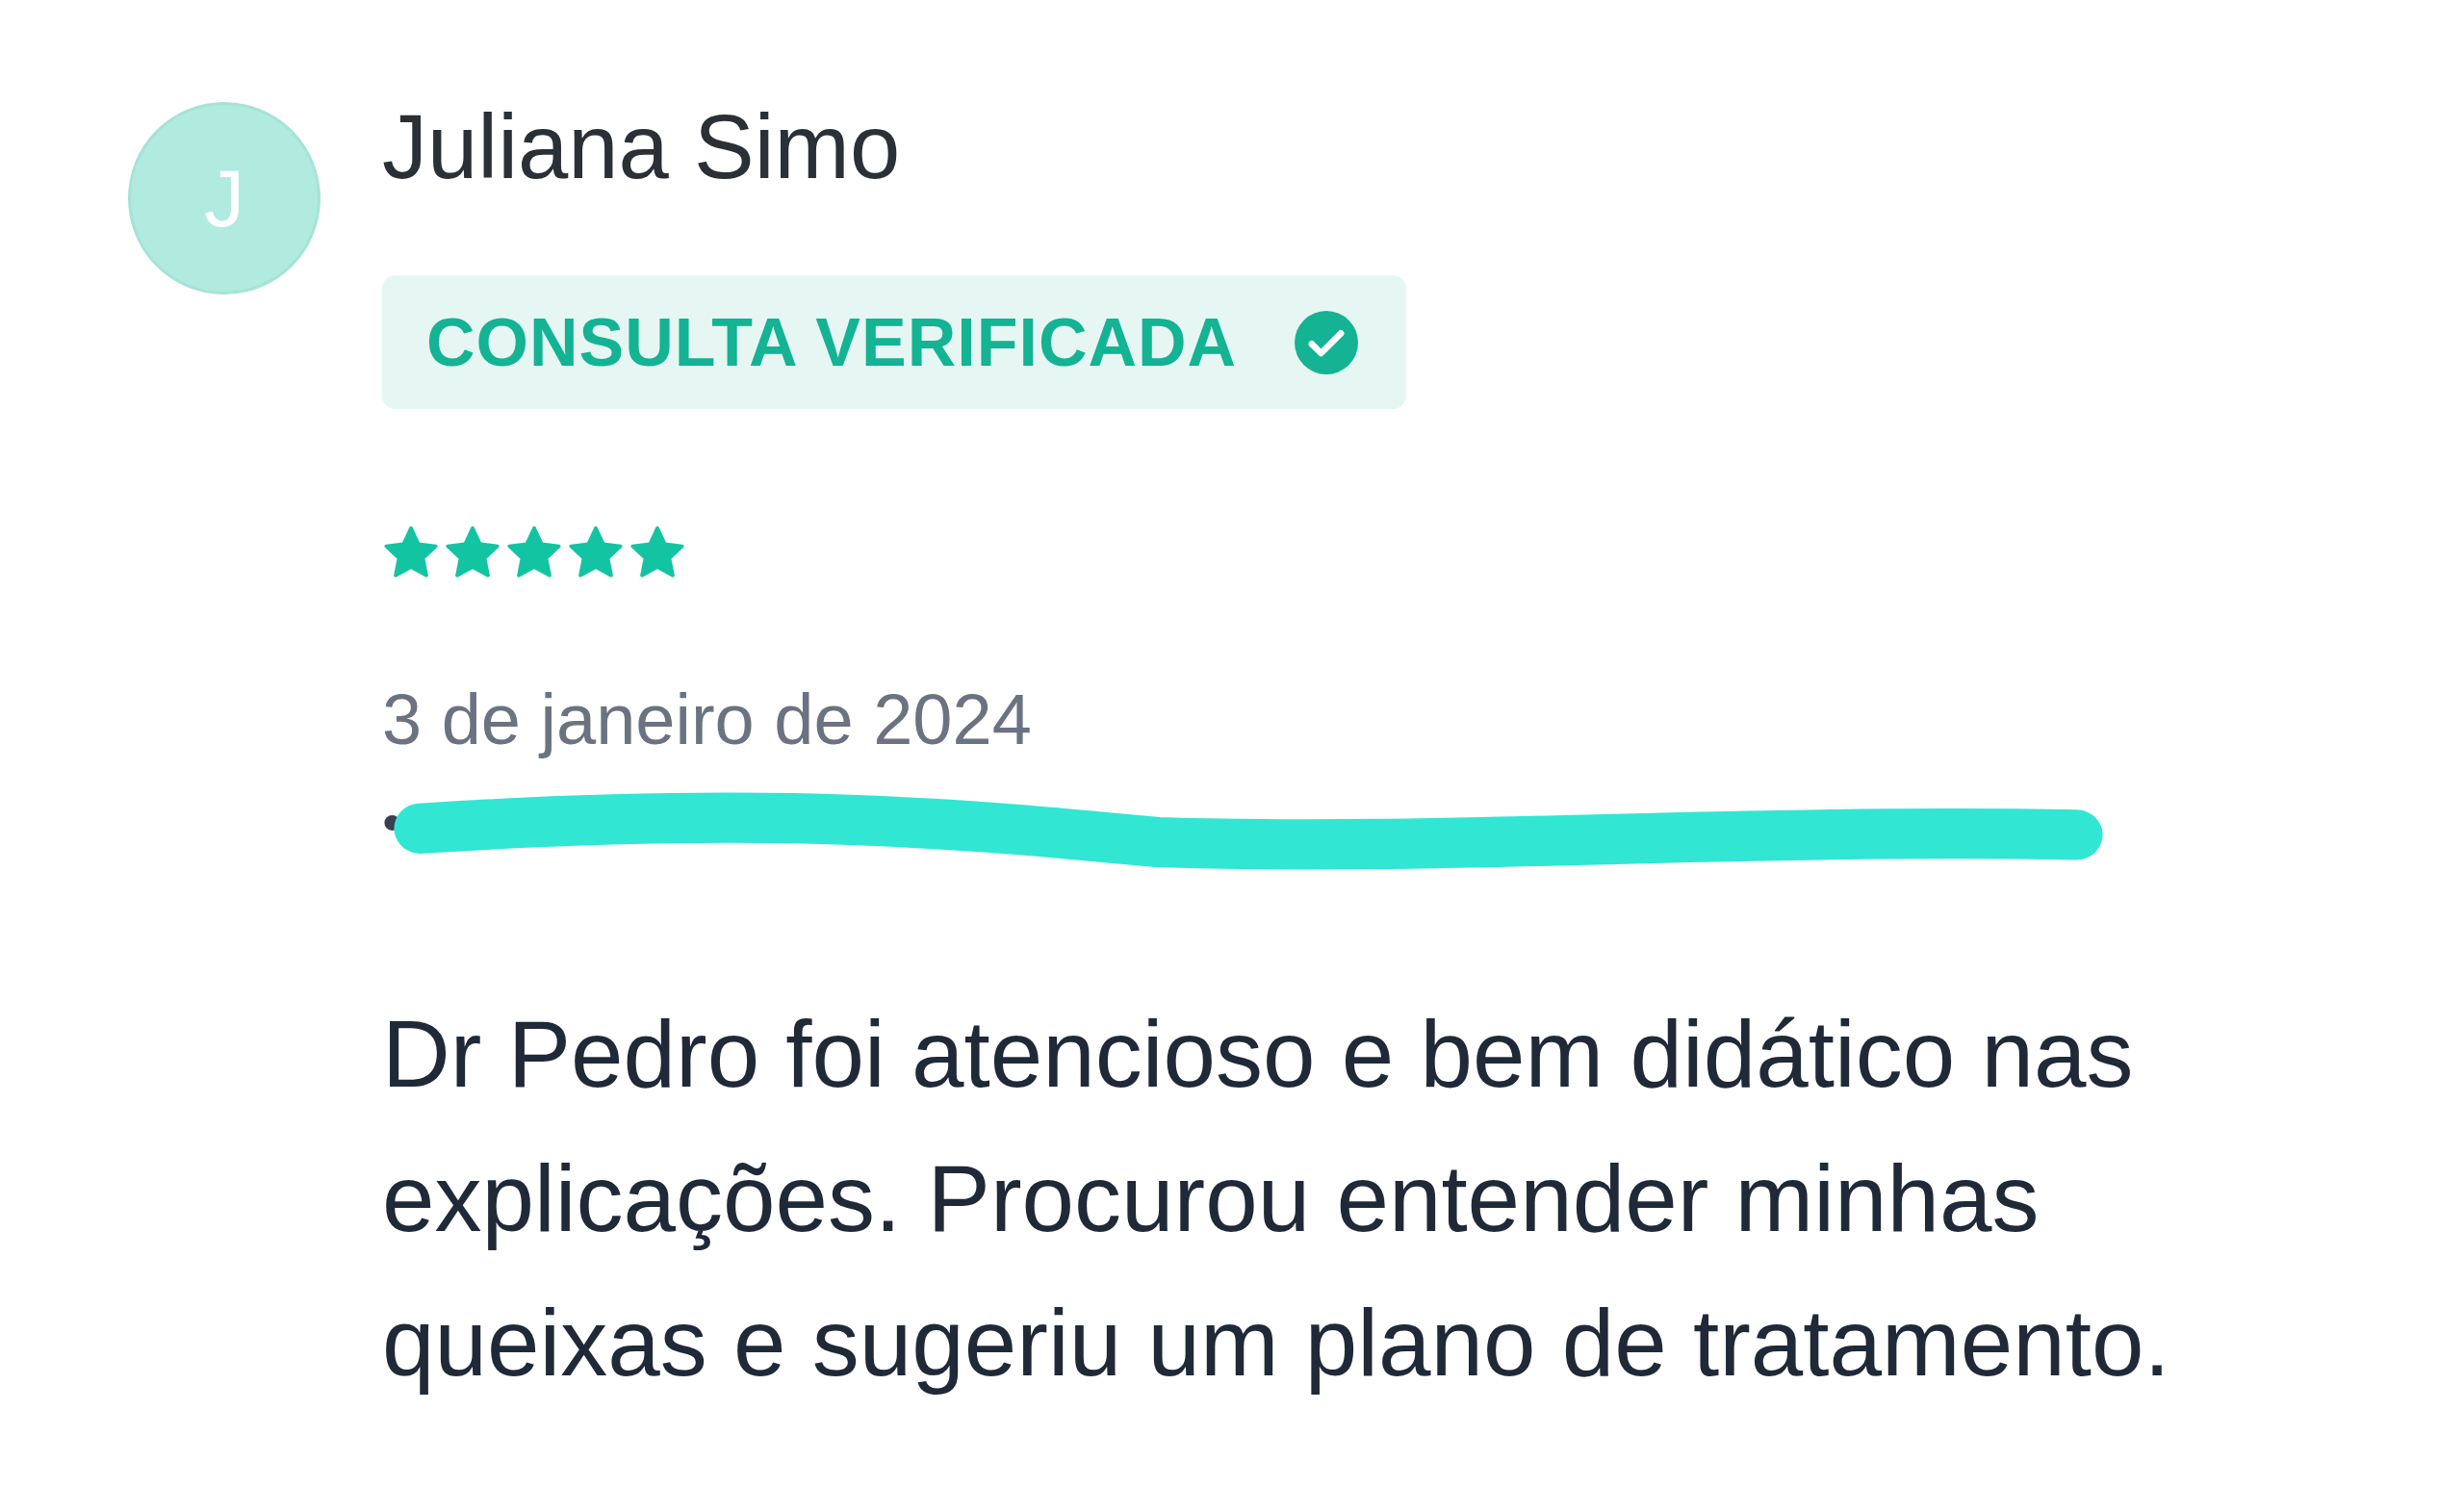 This screenshot has width=2464, height=1487. I want to click on review-date: 3 de janeiro de 2024, so click(707, 719).